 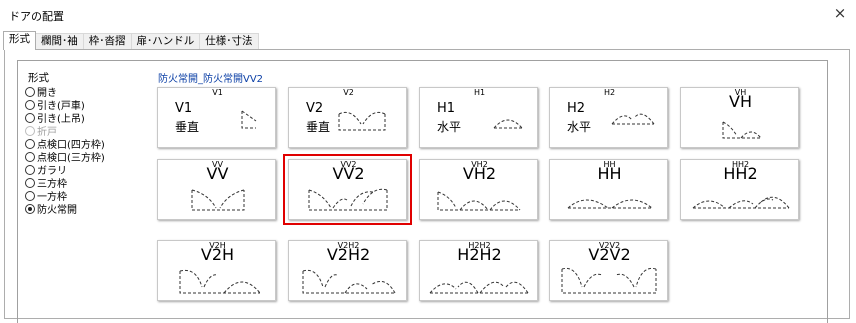 I want to click on tile-code-large: HH2, so click(x=740, y=173).